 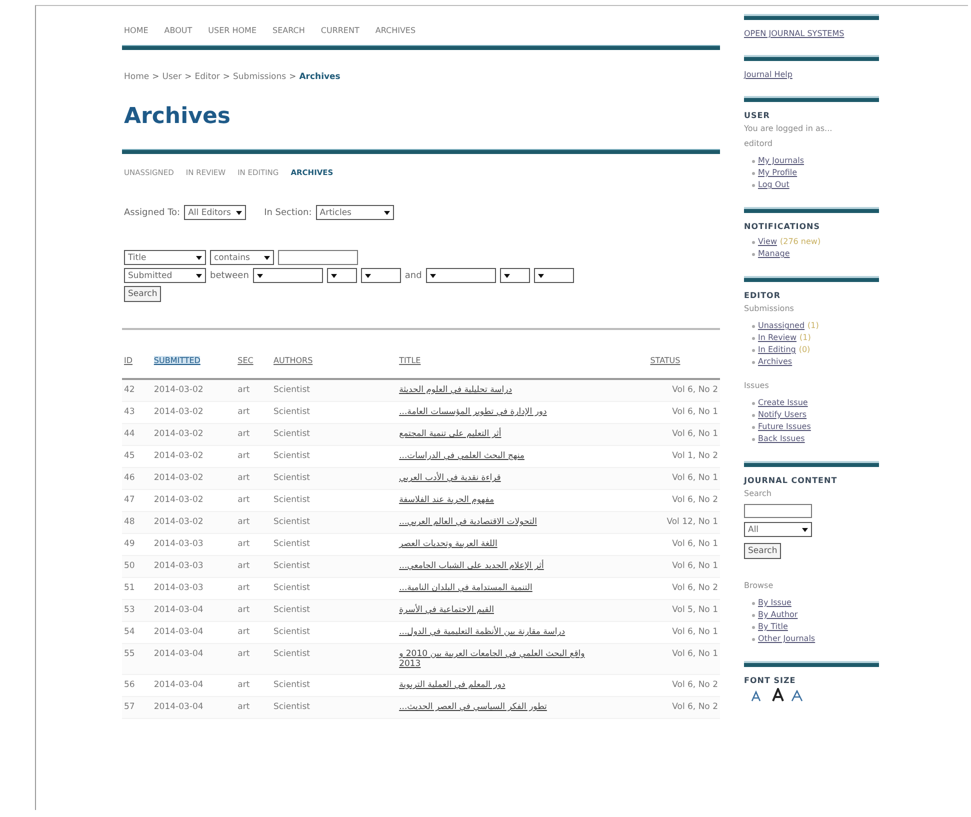 What do you see at coordinates (136, 30) in the screenshot?
I see `nav-link: HOME` at bounding box center [136, 30].